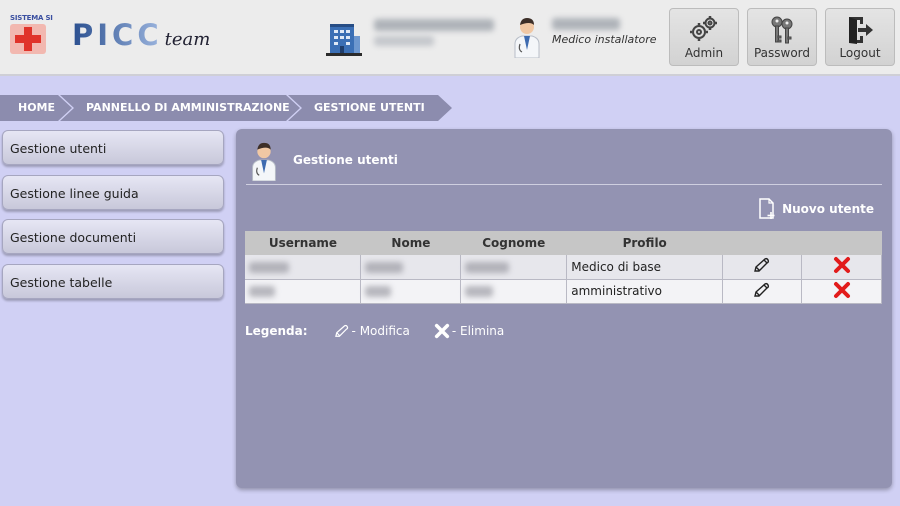  What do you see at coordinates (703, 28) in the screenshot?
I see `gears-icon` at bounding box center [703, 28].